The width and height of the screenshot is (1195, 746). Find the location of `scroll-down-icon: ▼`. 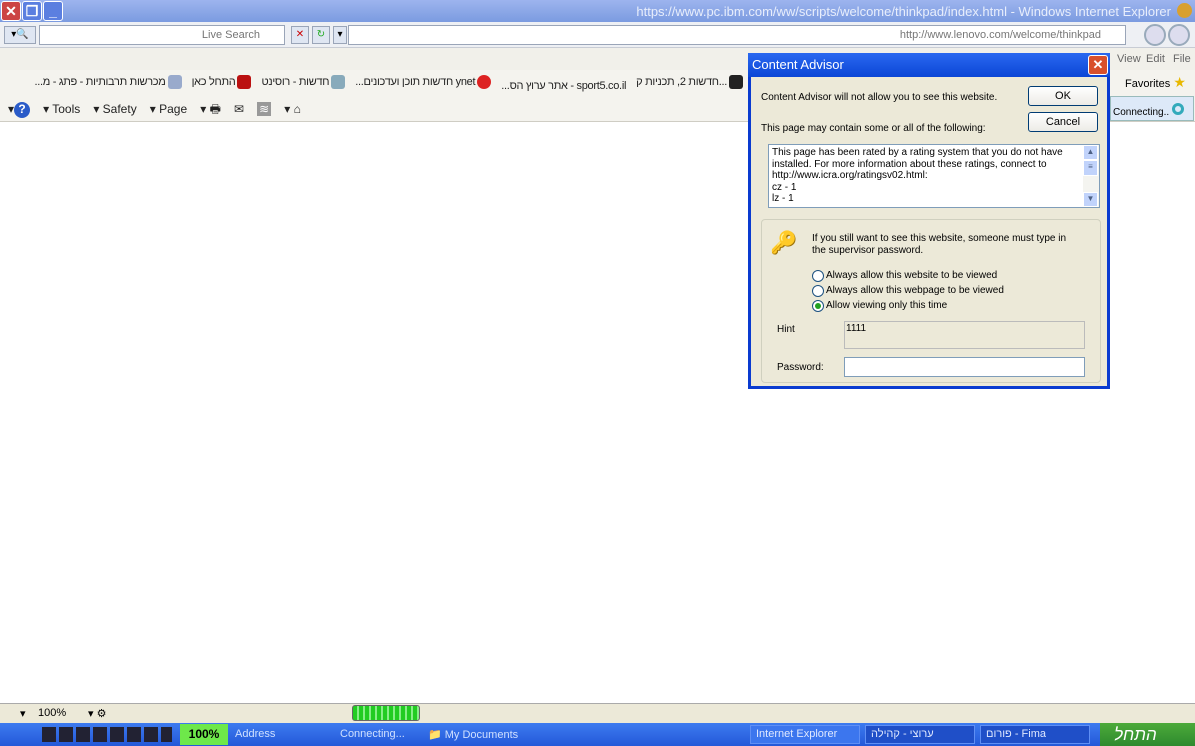

scroll-down-icon: ▼ is located at coordinates (1090, 199).